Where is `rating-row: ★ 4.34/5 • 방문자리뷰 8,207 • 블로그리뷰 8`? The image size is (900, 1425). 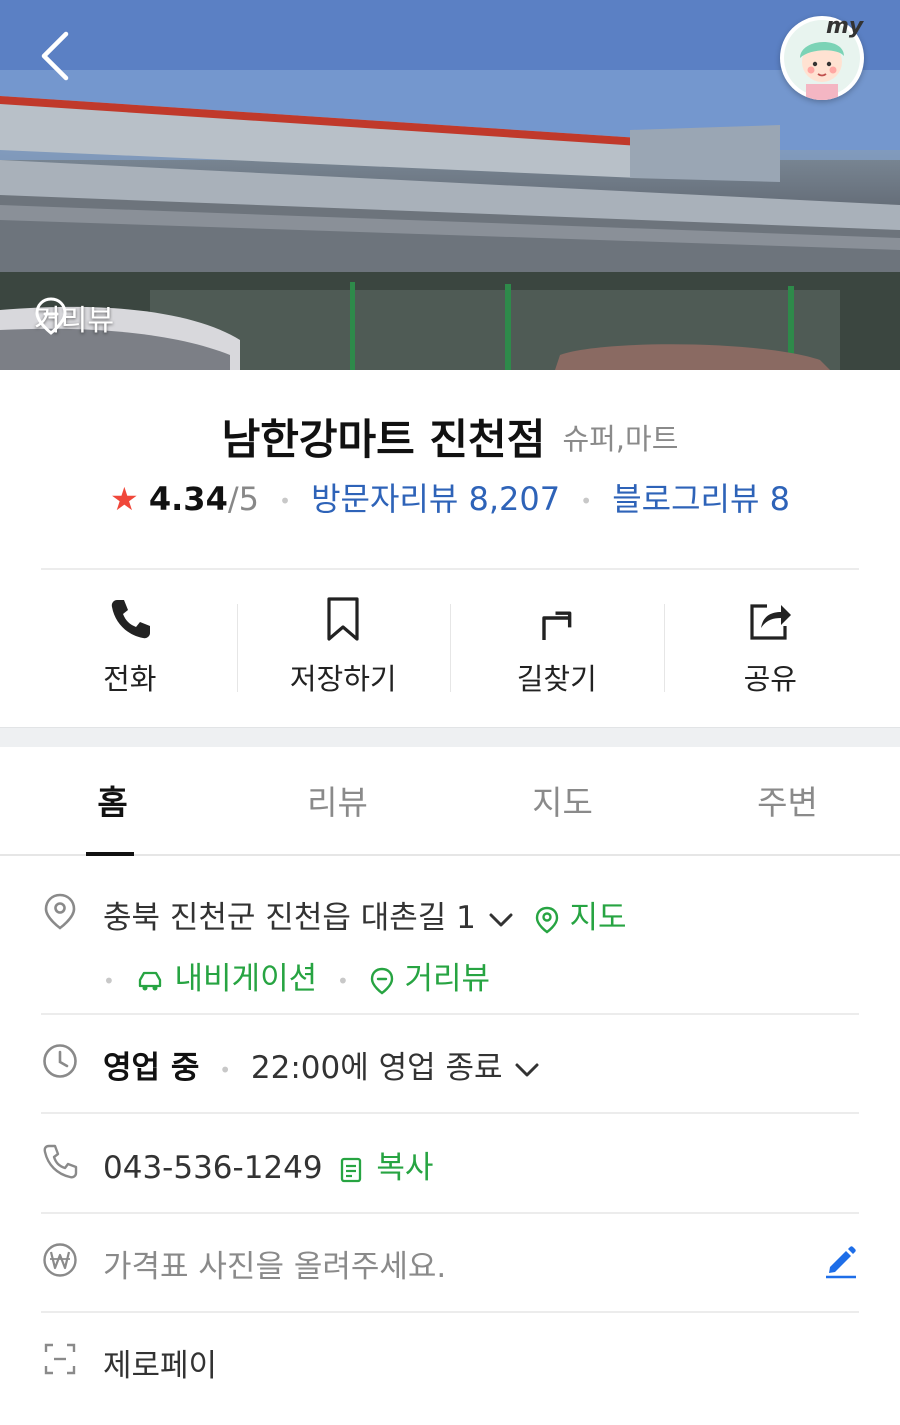
rating-row: ★ 4.34/5 • 방문자리뷰 8,207 • 블로그리뷰 8 is located at coordinates (450, 497).